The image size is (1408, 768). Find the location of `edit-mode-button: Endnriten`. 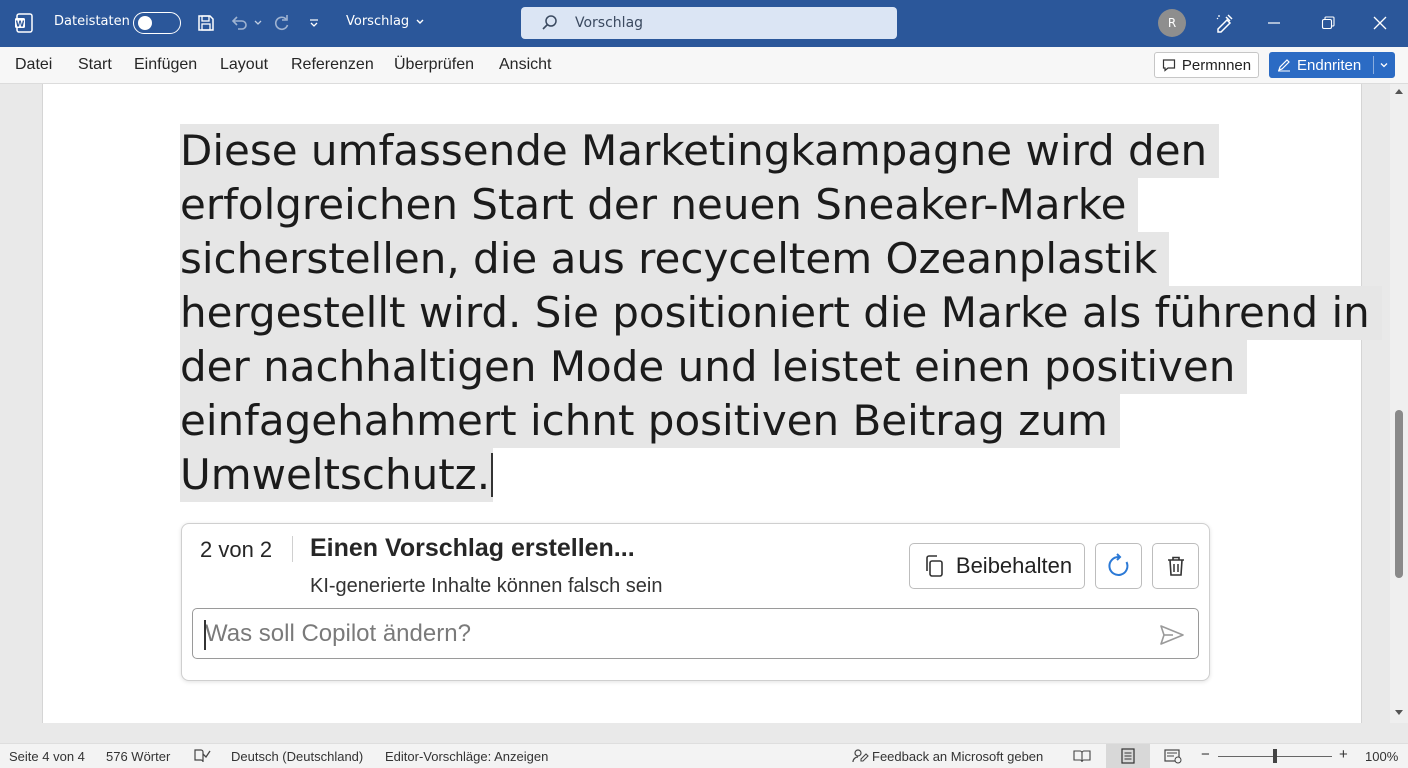

edit-mode-button: Endnriten is located at coordinates (1332, 65).